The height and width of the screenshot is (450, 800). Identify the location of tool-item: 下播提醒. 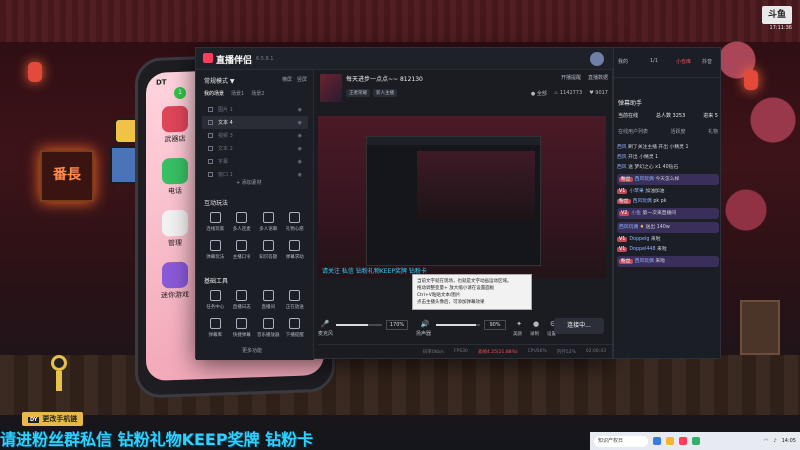
(295, 328).